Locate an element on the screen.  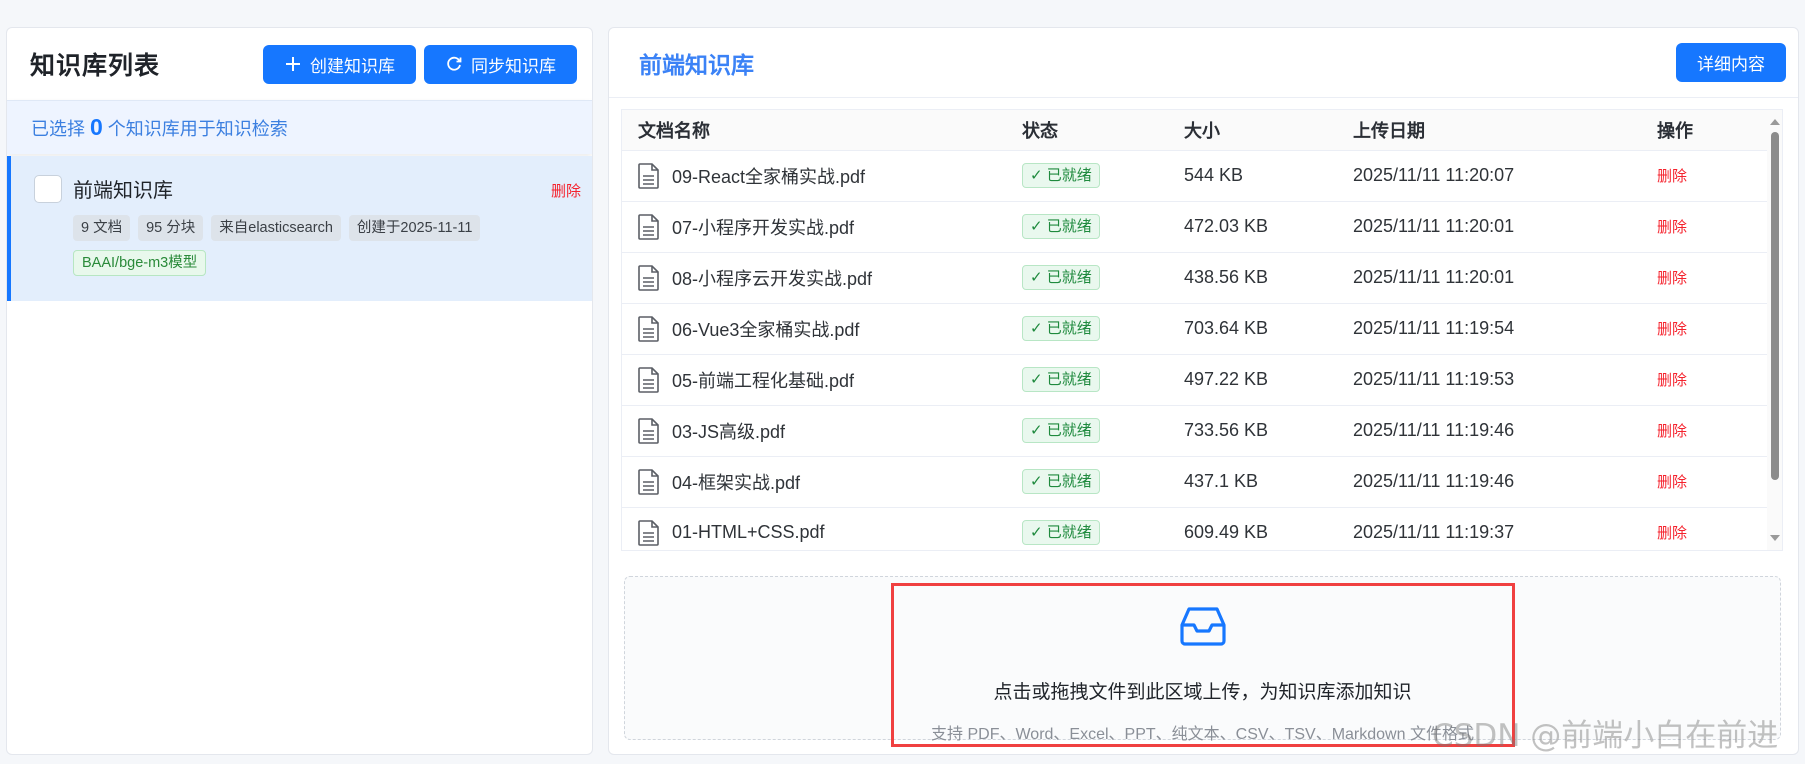
scrollbar-thumb is located at coordinates (1775, 306).